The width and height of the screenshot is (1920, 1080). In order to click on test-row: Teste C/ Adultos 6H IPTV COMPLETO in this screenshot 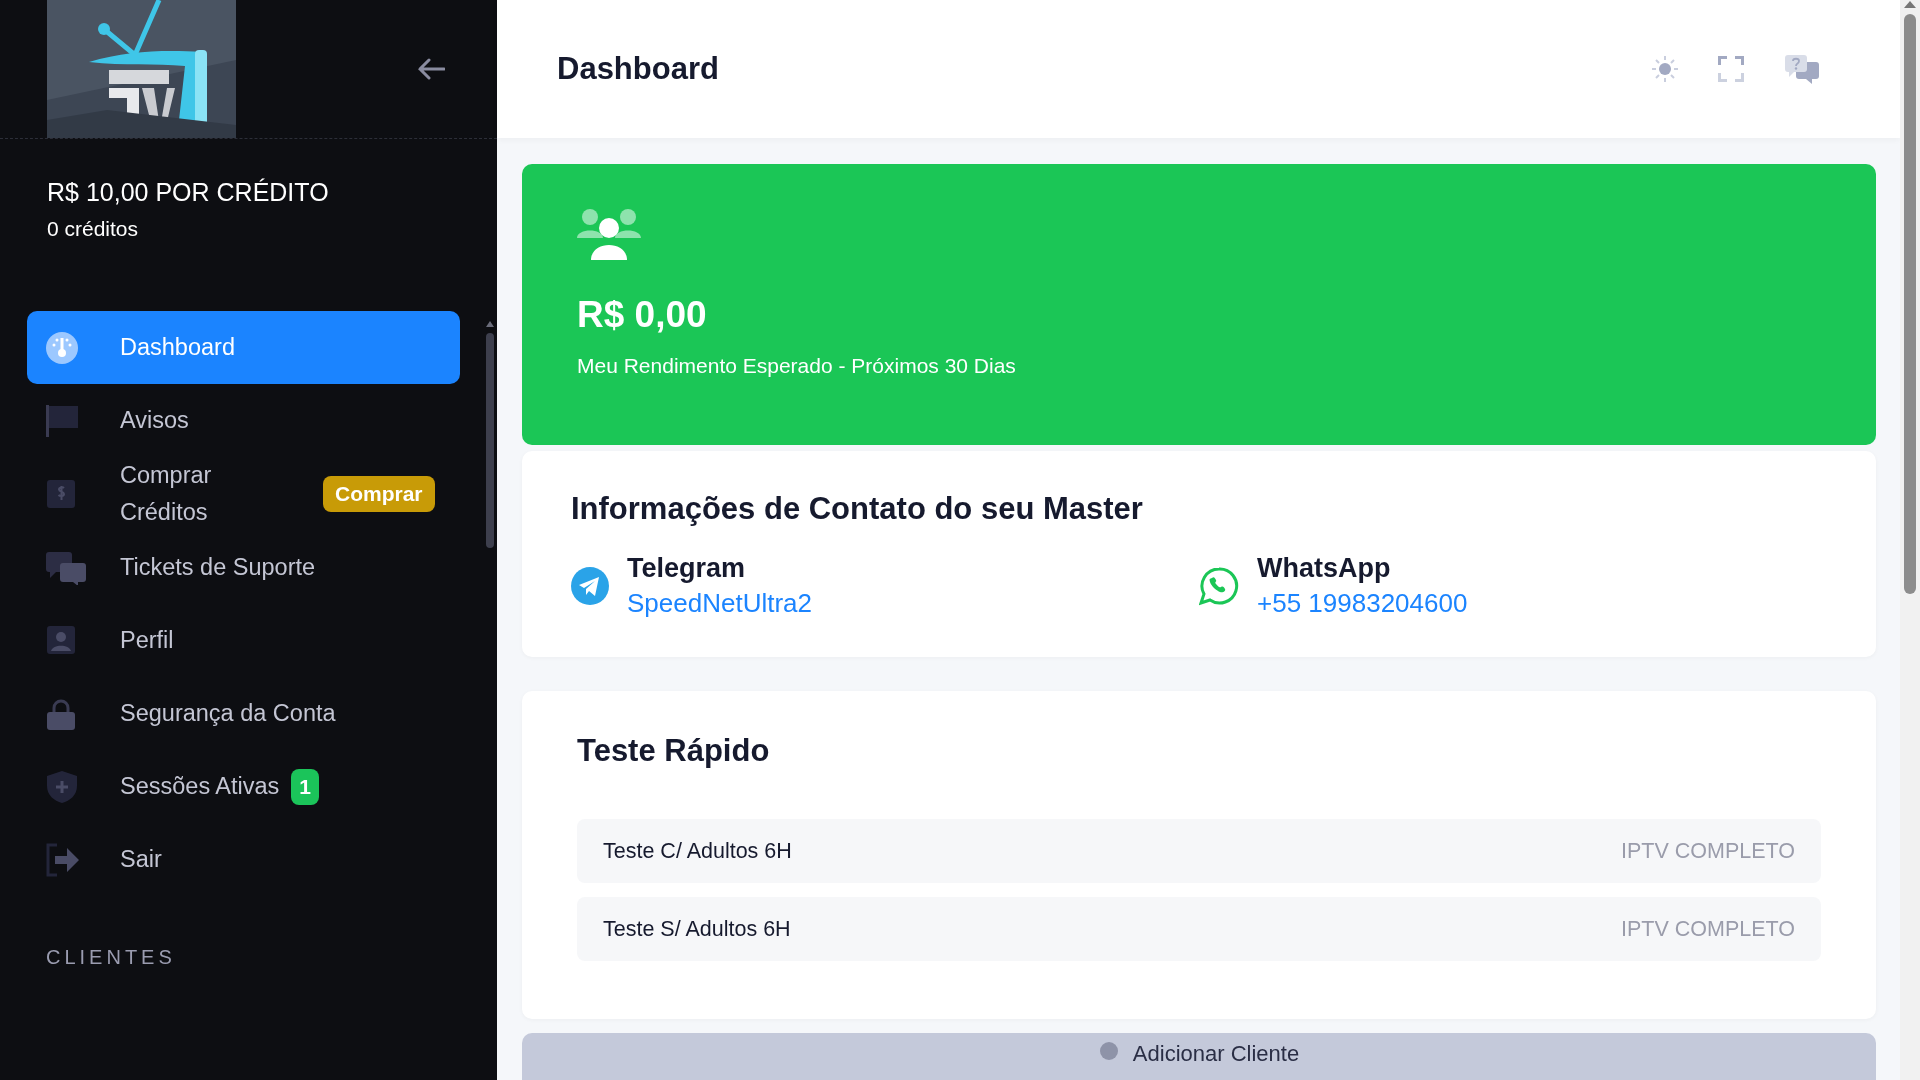, I will do `click(1199, 851)`.